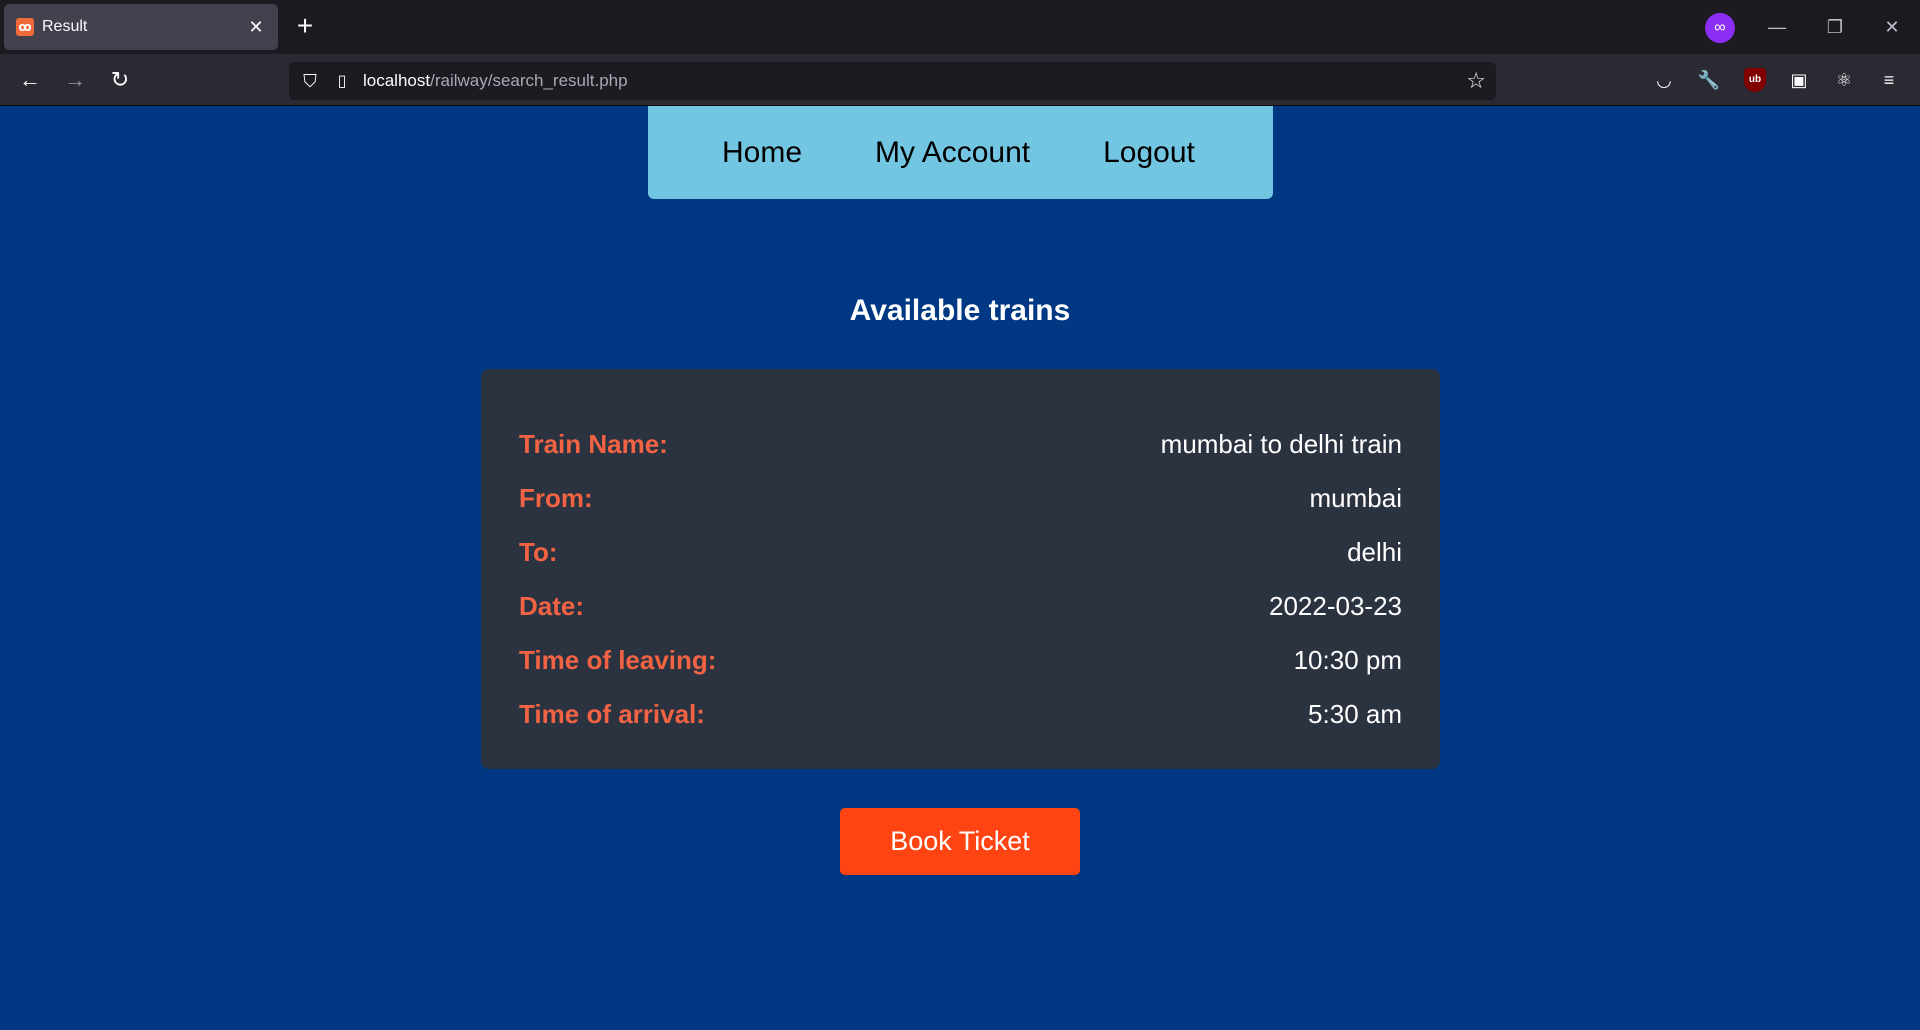  I want to click on detail-value: delhi, so click(1374, 551).